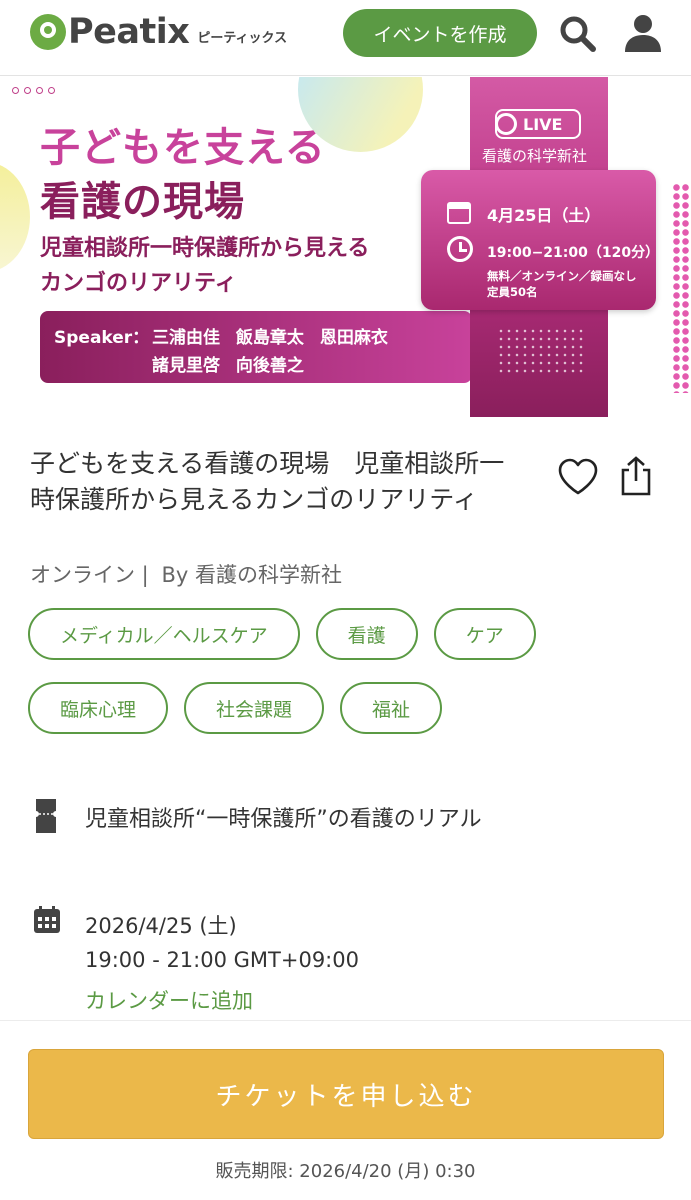 Image resolution: width=691 pixels, height=1200 pixels. What do you see at coordinates (48, 32) in the screenshot?
I see `peatix-logo-icon` at bounding box center [48, 32].